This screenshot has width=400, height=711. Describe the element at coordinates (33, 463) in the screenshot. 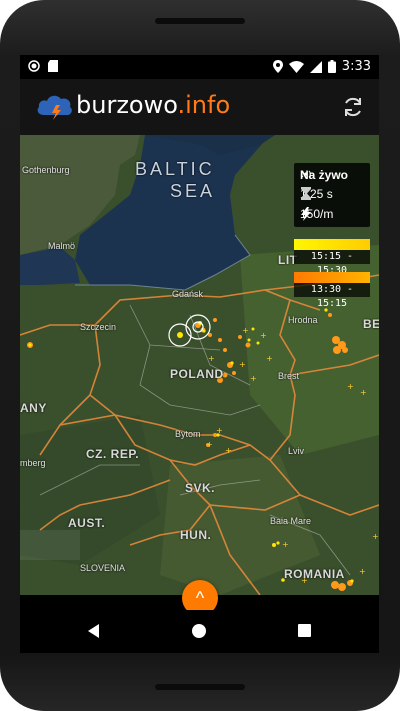

I see `city-label: mberg` at that location.